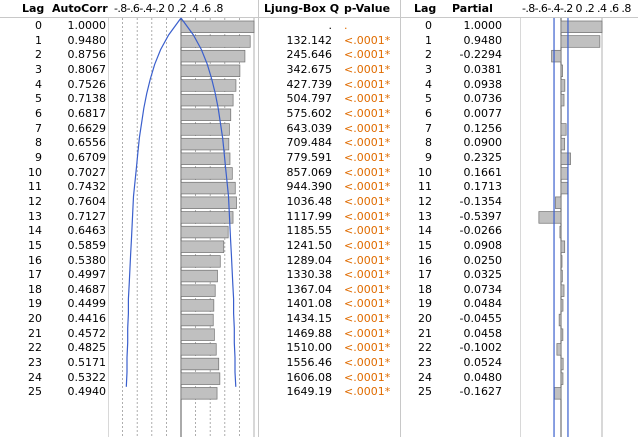 This screenshot has width=638, height=437. What do you see at coordinates (480, 201) in the screenshot?
I see `partial-value: -0.1354` at bounding box center [480, 201].